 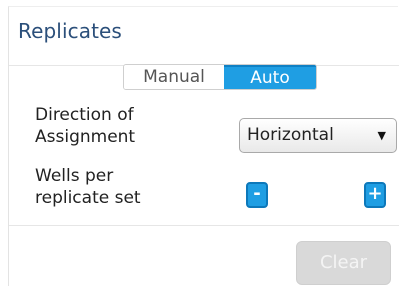 I want to click on wells-value-input, so click(x=318, y=196).